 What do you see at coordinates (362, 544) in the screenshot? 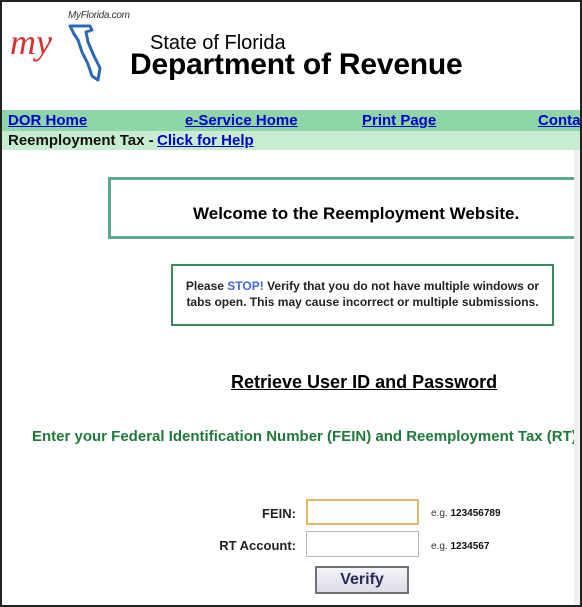
I see `rt-account-input` at bounding box center [362, 544].